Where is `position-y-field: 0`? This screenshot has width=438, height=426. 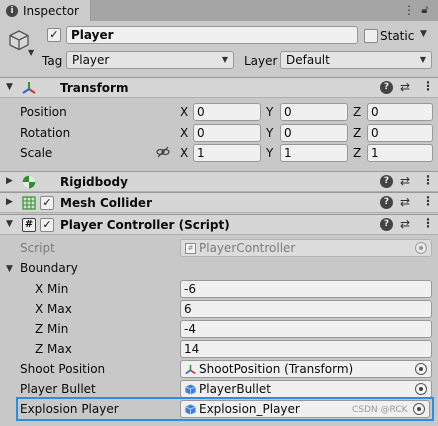
position-y-field: 0 is located at coordinates (314, 112).